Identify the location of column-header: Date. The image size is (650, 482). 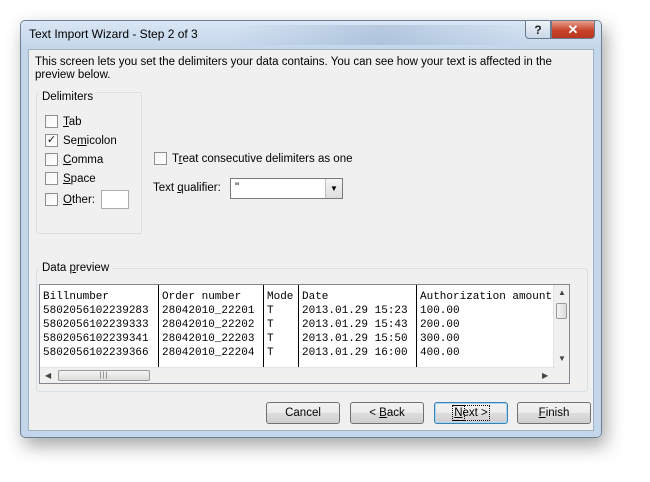
(315, 297).